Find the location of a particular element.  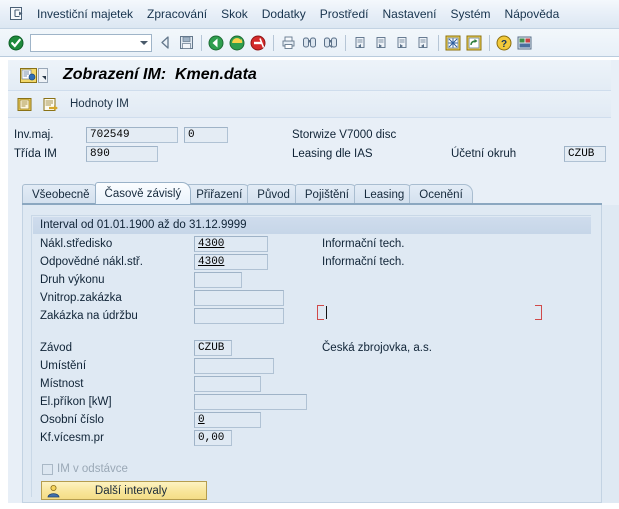

tab-oceneni: Ocenění is located at coordinates (441, 194).